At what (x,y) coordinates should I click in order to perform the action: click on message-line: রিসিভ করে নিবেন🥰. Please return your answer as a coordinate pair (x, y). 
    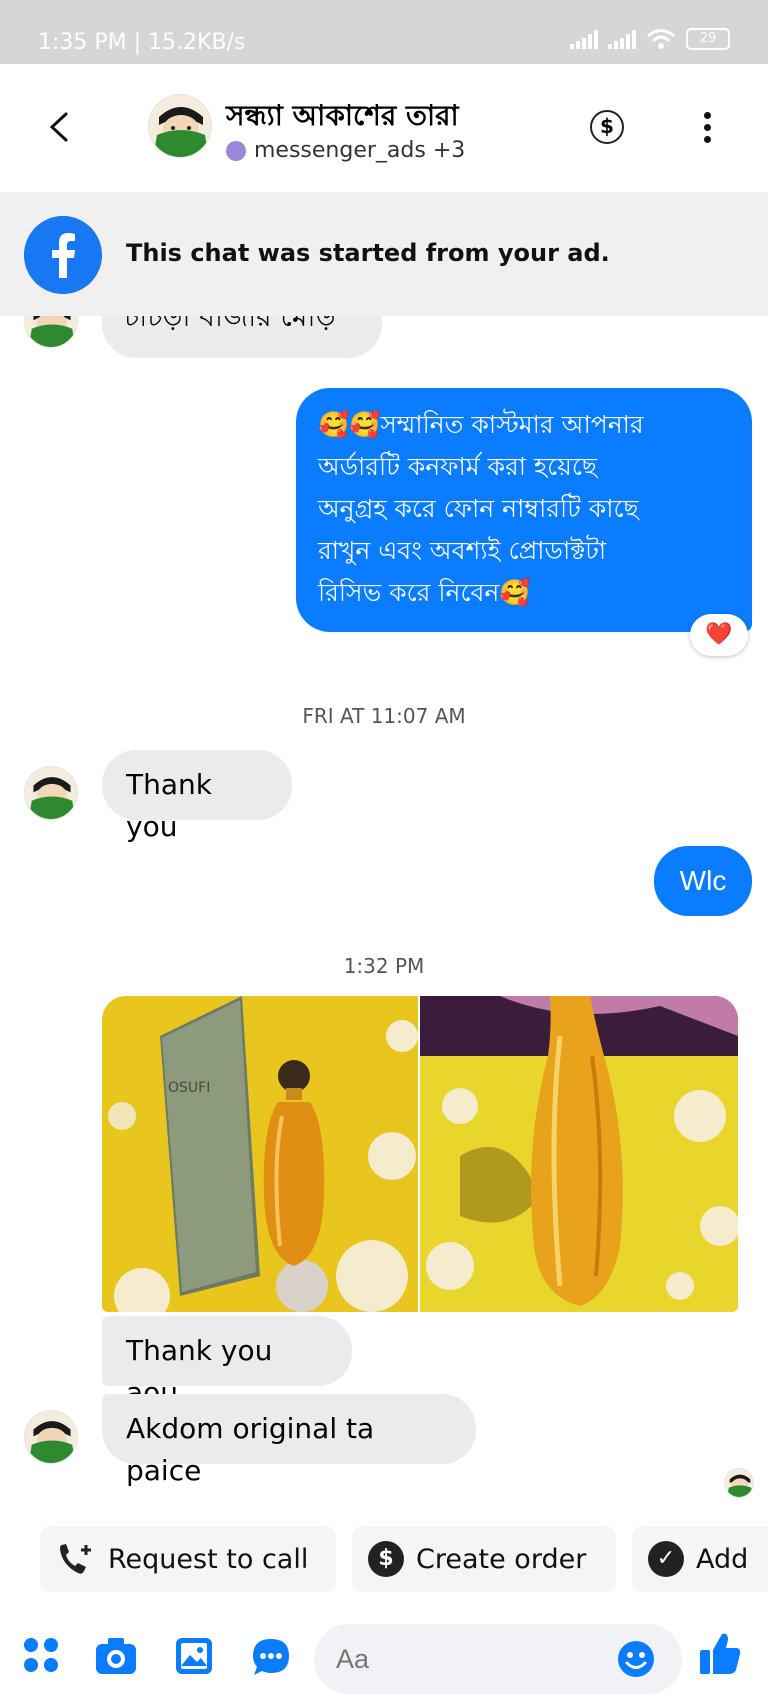
    Looking at the image, I should click on (424, 592).